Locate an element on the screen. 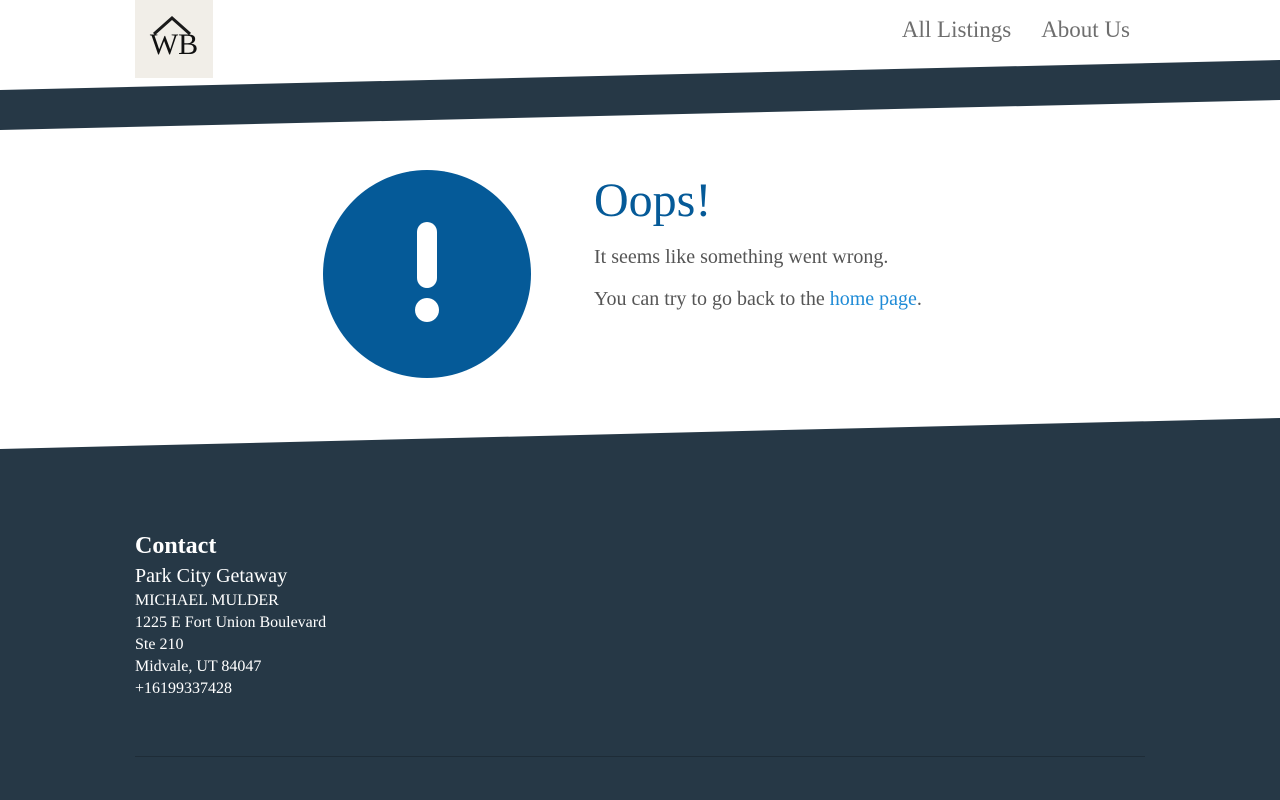 This screenshot has height=800, width=1280. contact-phone: +16199337428 is located at coordinates (184, 688).